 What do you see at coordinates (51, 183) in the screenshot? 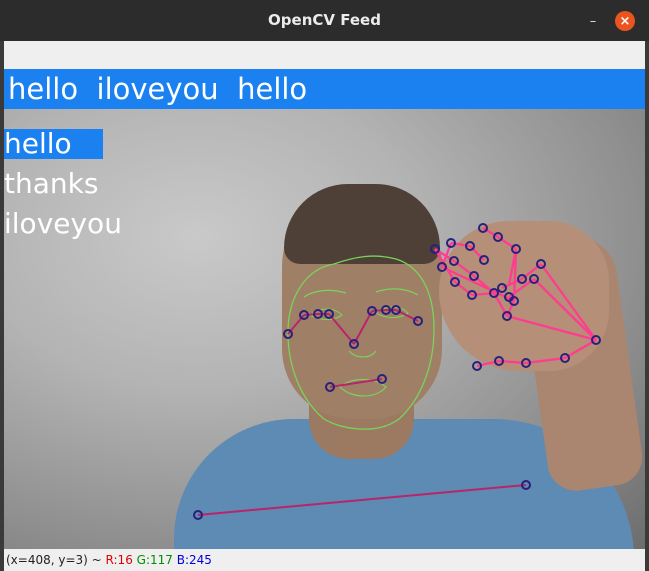
I see `action-label-thanks: thanks` at bounding box center [51, 183].